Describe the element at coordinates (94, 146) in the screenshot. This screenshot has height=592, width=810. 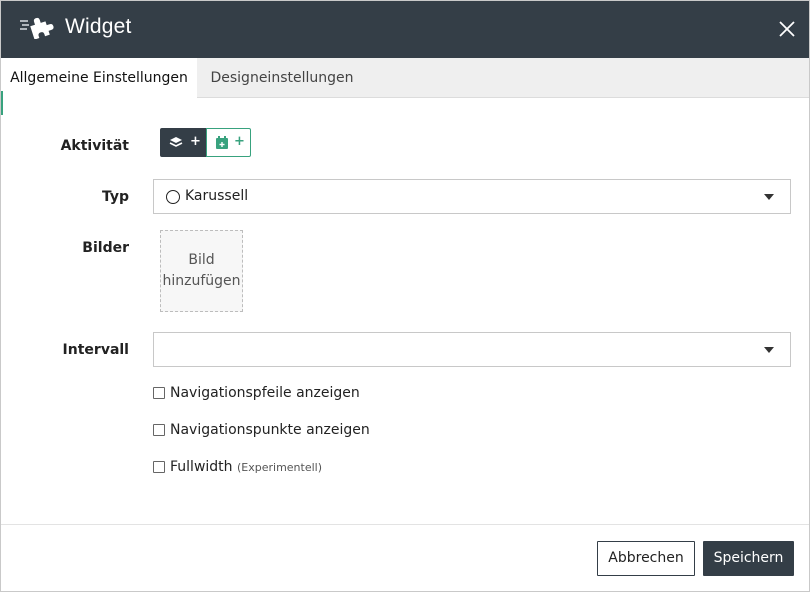
I see `activity-label: Aktivität` at that location.